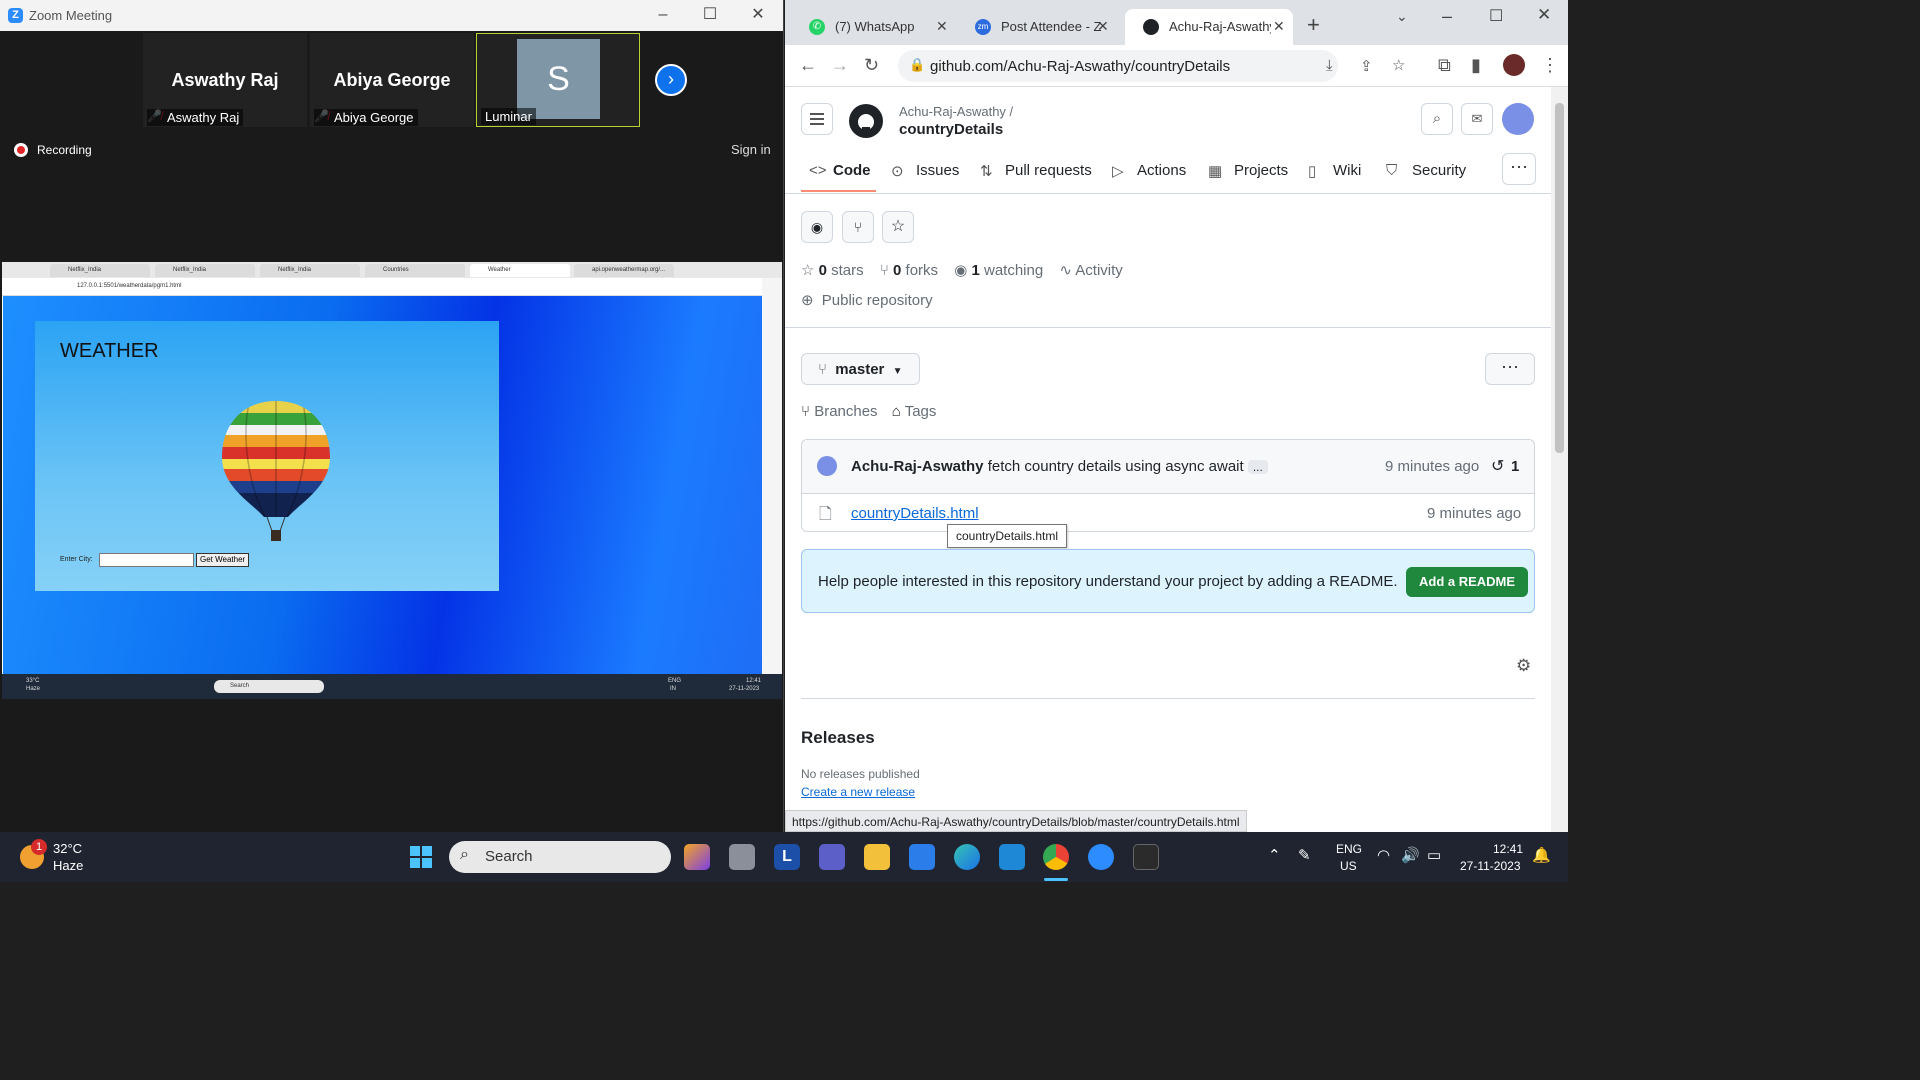 This screenshot has width=1920, height=1080. I want to click on weather-temp: 32°C, so click(67, 848).